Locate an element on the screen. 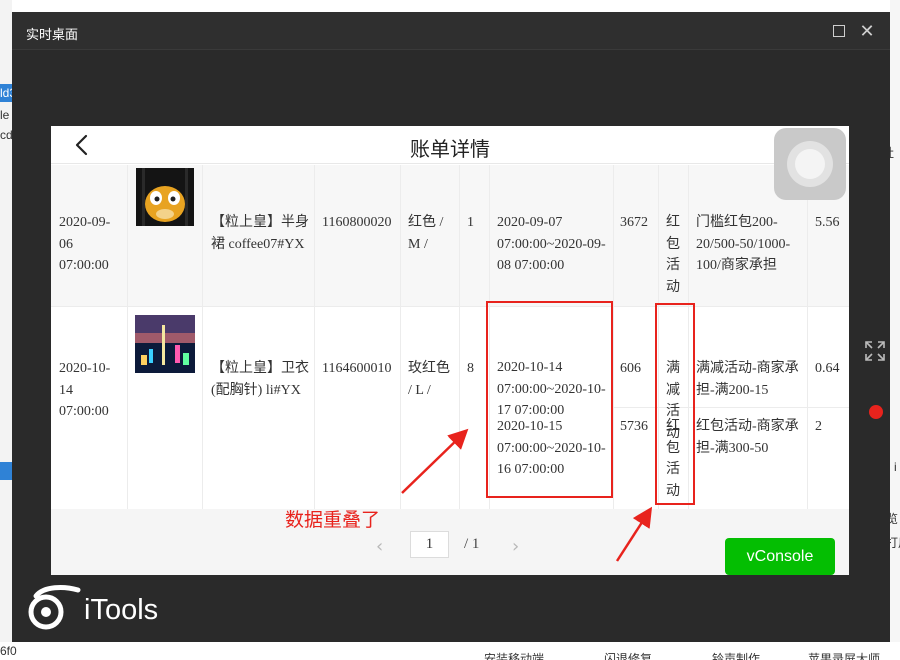  expand-icon is located at coordinates (875, 351).